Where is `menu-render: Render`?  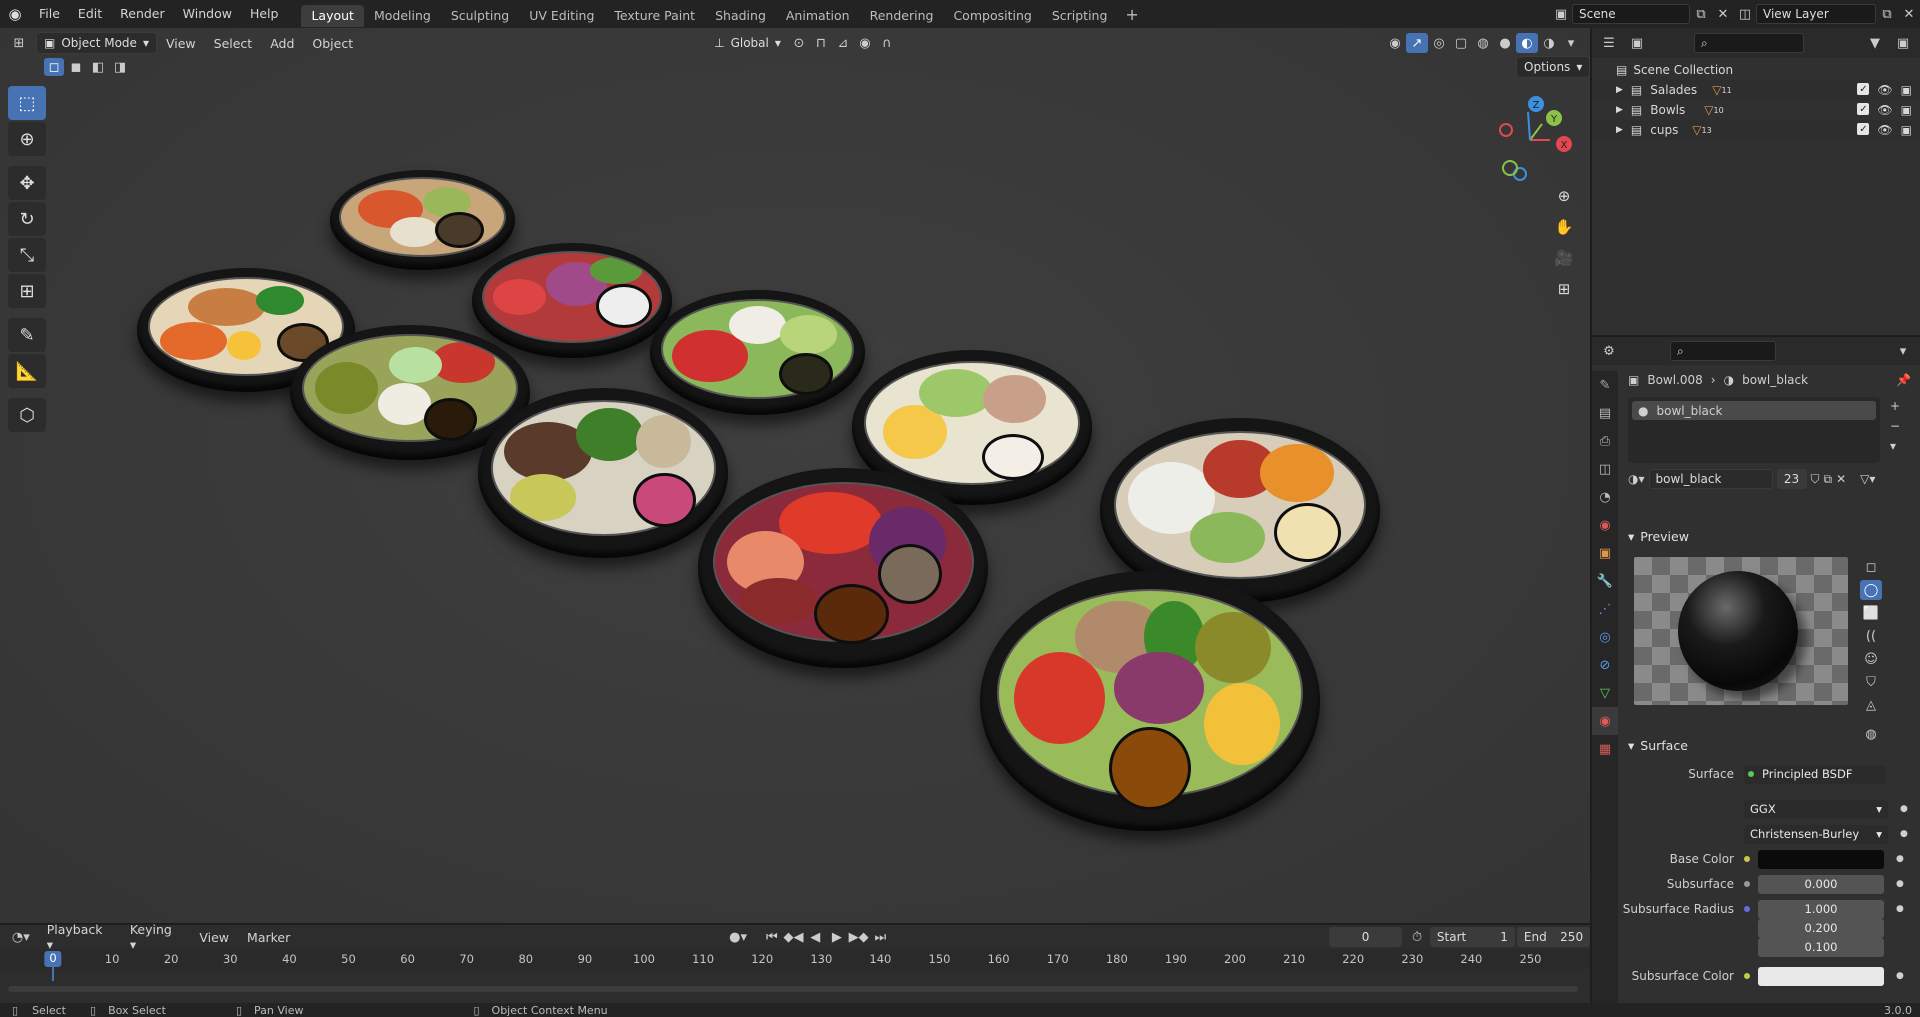
menu-render: Render is located at coordinates (142, 14).